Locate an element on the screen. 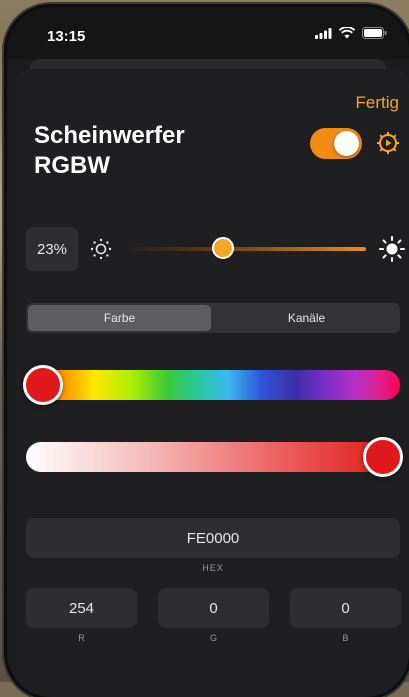 This screenshot has width=409, height=697. status-icons is located at coordinates (351, 33).